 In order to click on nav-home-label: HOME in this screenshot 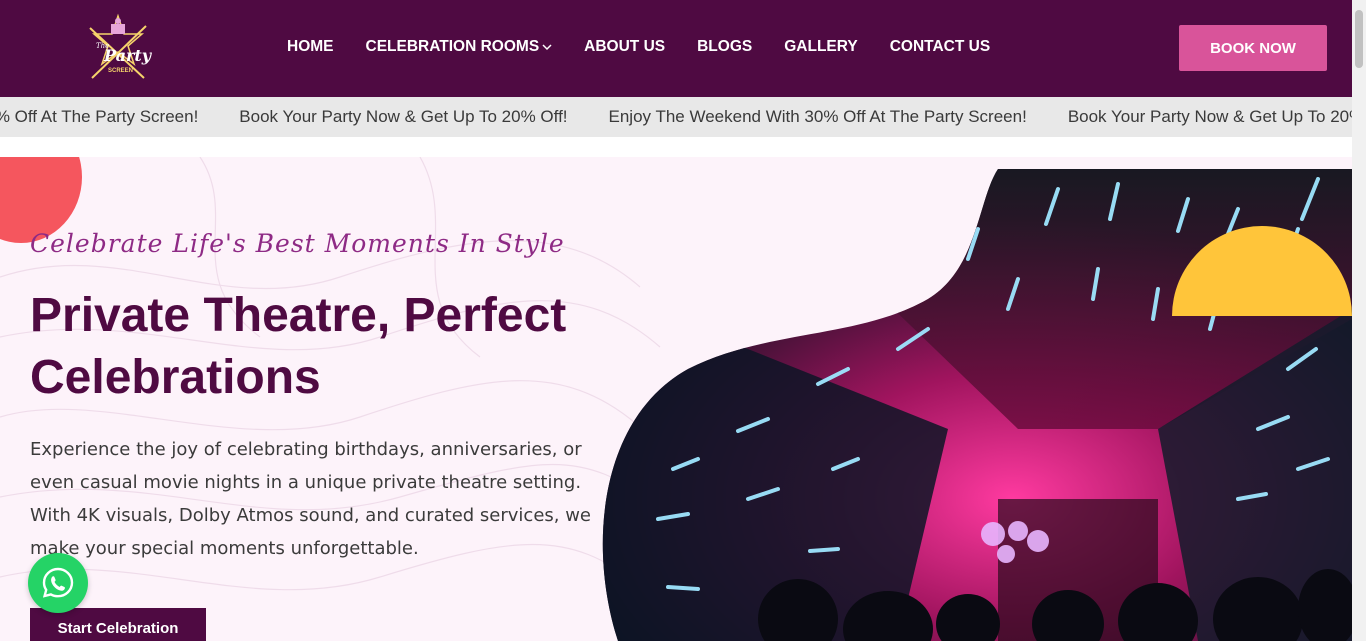, I will do `click(310, 46)`.